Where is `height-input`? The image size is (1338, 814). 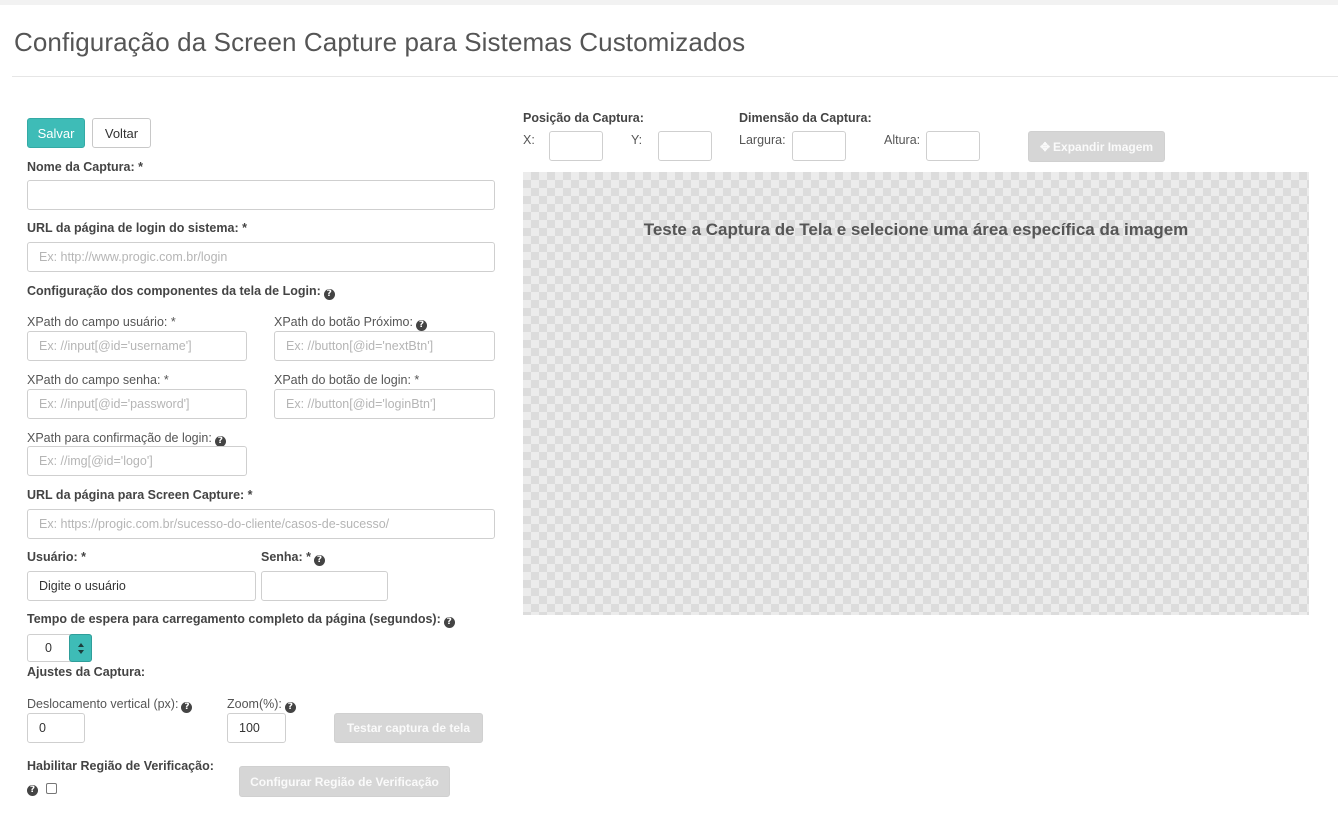 height-input is located at coordinates (953, 146).